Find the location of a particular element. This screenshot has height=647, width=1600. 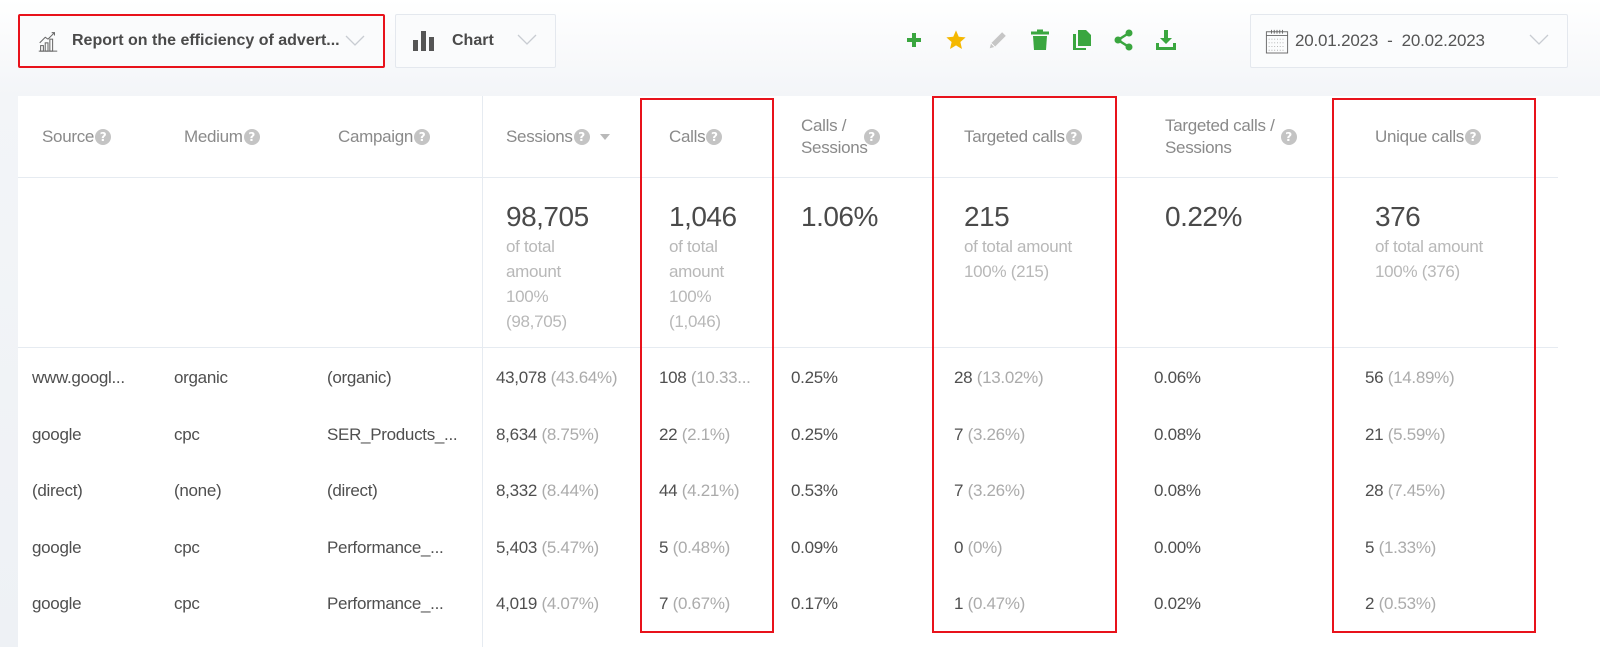

cell-value: (5.47%) is located at coordinates (570, 547).